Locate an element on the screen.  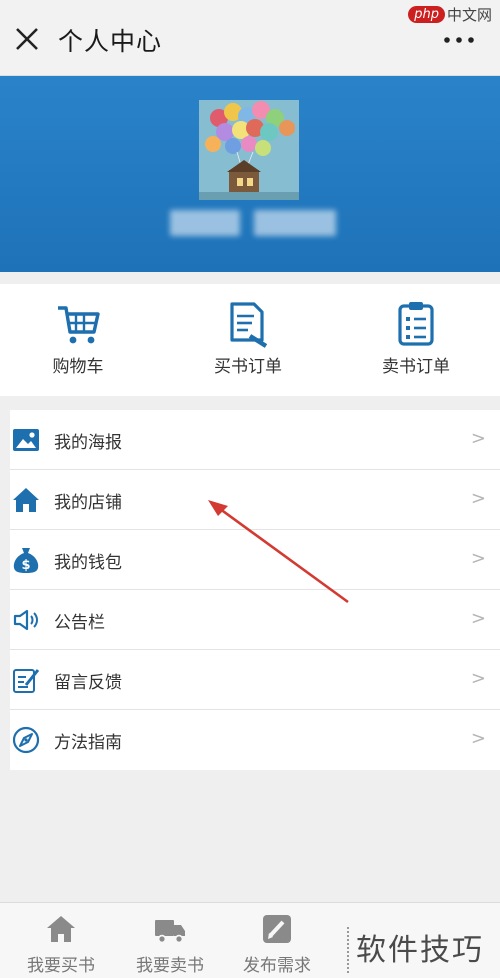
money-bag-icon: $ is located at coordinates (26, 560).